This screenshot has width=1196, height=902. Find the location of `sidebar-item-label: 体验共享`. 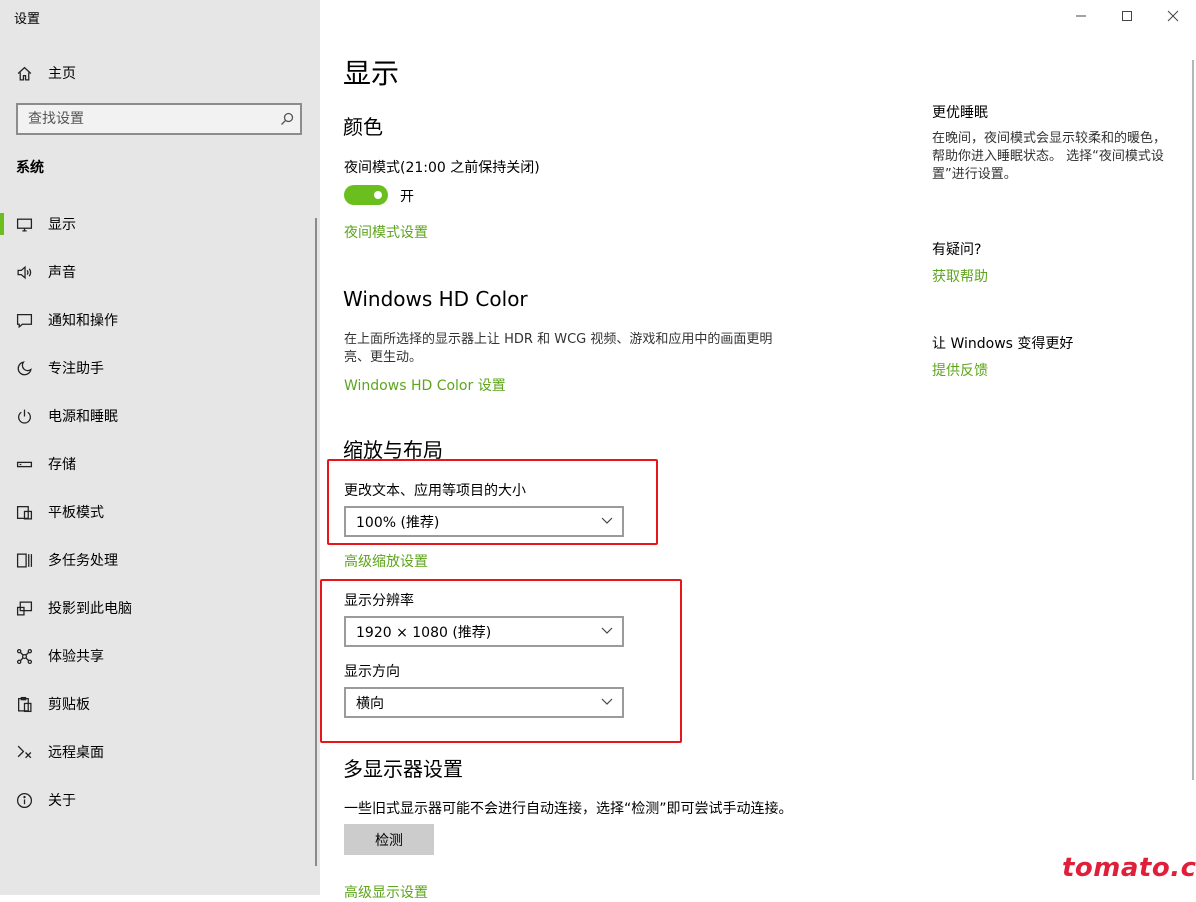

sidebar-item-label: 体验共享 is located at coordinates (76, 657).